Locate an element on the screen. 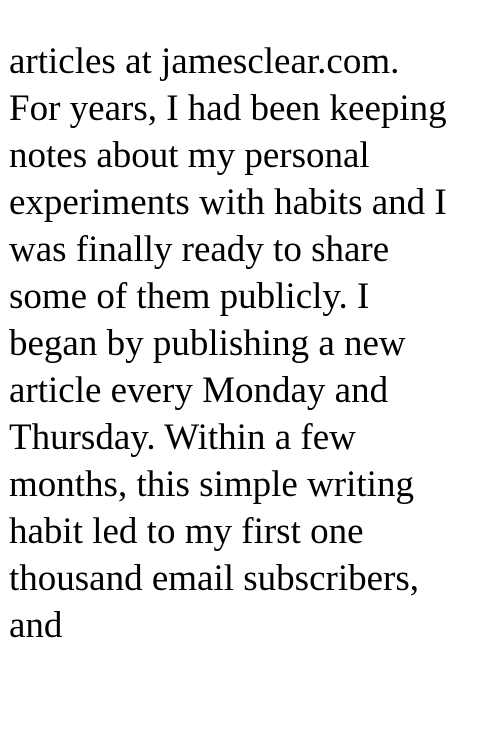 The height and width of the screenshot is (750, 500). text-line: and is located at coordinates (36, 625).